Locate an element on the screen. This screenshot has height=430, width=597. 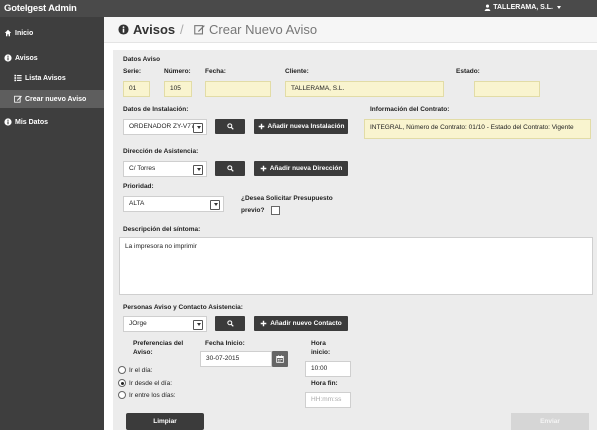
prioridad-label: Prioridad: is located at coordinates (138, 186).